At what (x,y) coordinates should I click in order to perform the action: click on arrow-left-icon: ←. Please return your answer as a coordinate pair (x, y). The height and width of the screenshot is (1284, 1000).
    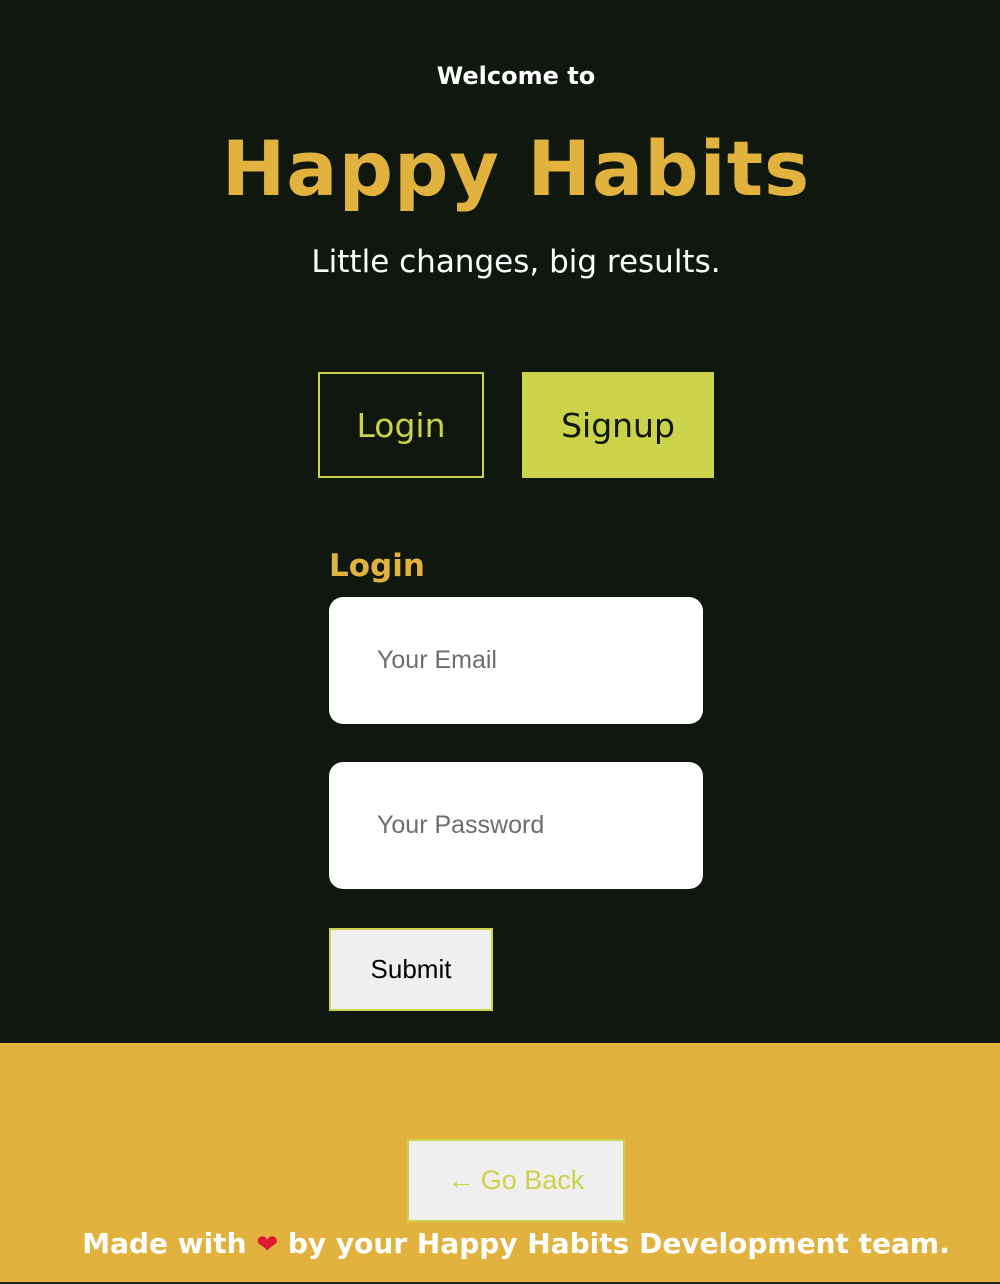
    Looking at the image, I should click on (461, 1180).